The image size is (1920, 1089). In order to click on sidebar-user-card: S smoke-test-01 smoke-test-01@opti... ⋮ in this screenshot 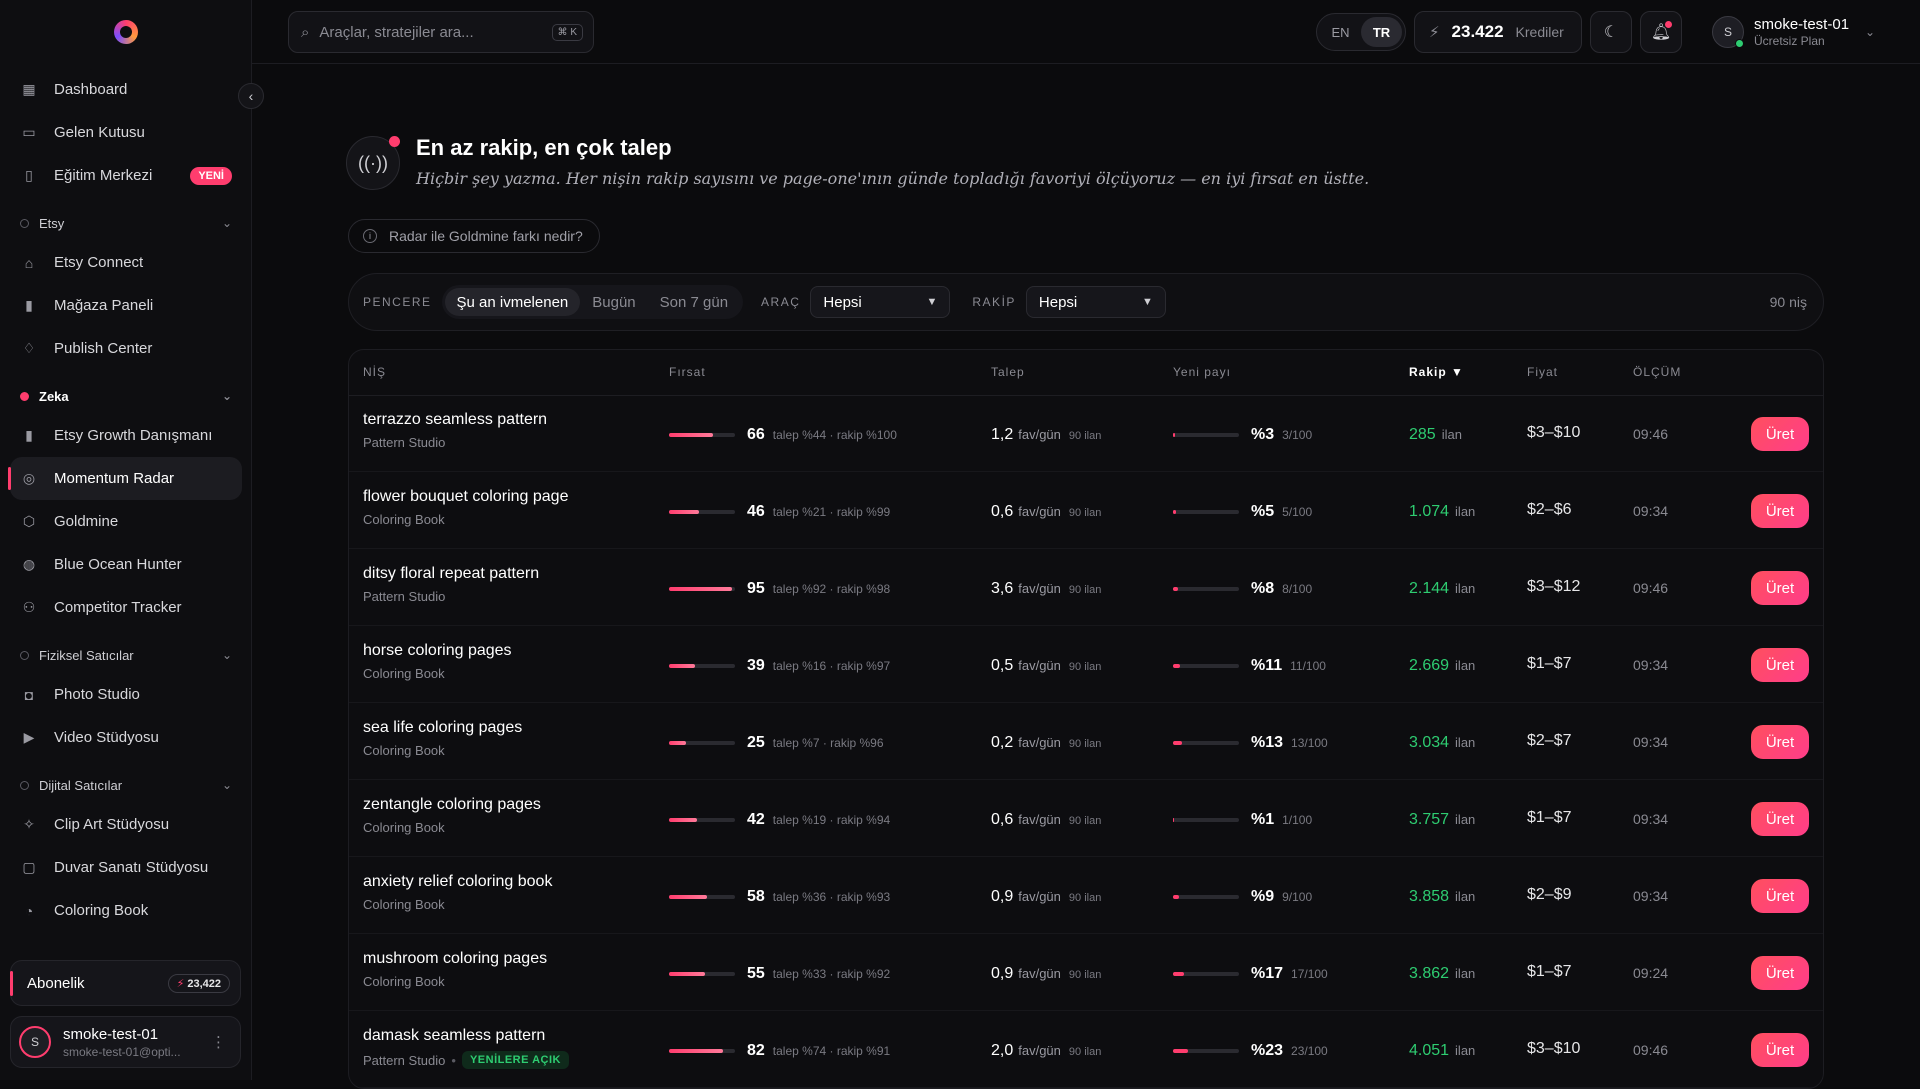, I will do `click(125, 1042)`.